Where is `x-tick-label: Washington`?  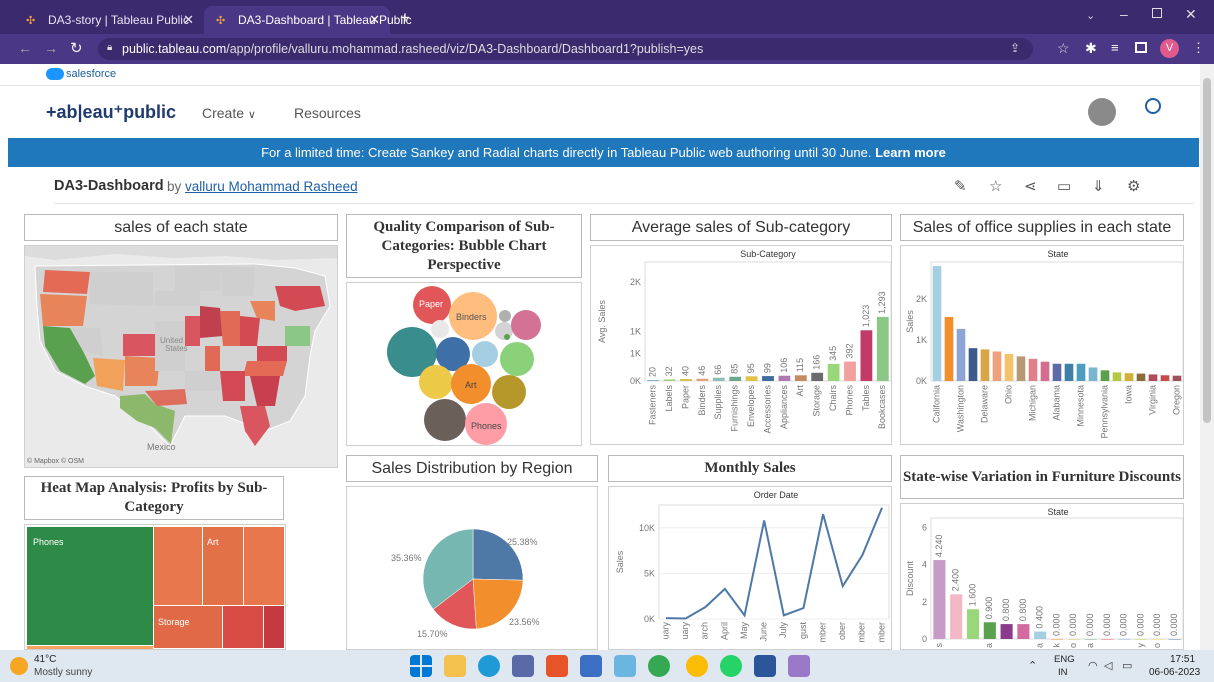
x-tick-label: Washington is located at coordinates (960, 408).